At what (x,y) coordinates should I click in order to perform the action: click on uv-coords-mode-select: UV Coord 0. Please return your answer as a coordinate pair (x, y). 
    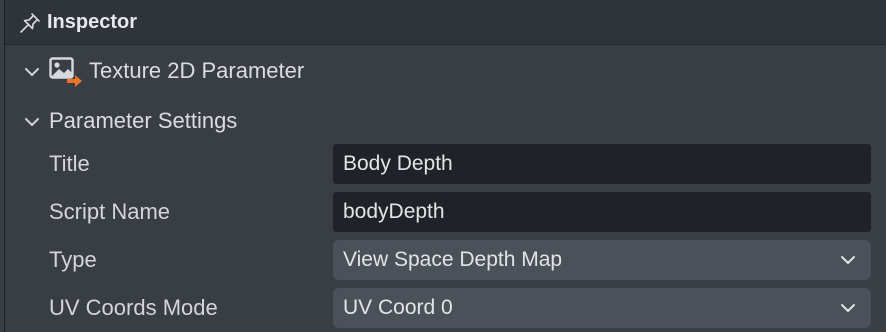
    Looking at the image, I should click on (602, 308).